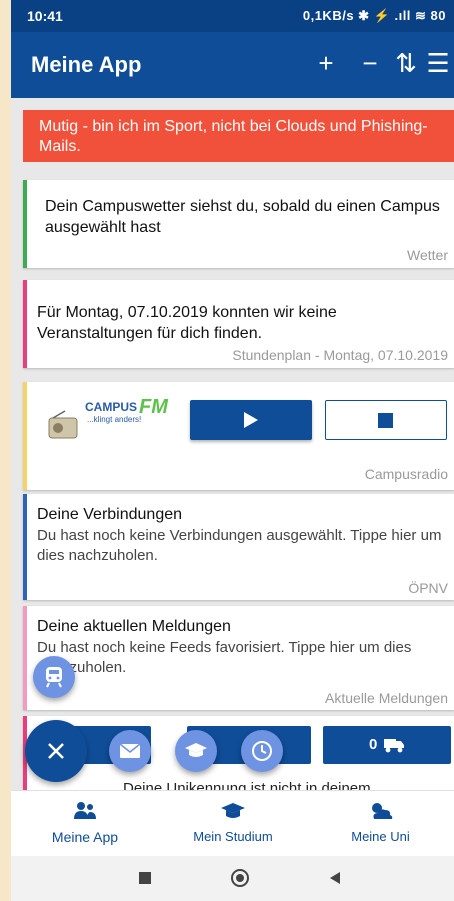 Image resolution: width=454 pixels, height=901 pixels. What do you see at coordinates (406, 474) in the screenshot?
I see `campusradio-footer: Campusradio` at bounding box center [406, 474].